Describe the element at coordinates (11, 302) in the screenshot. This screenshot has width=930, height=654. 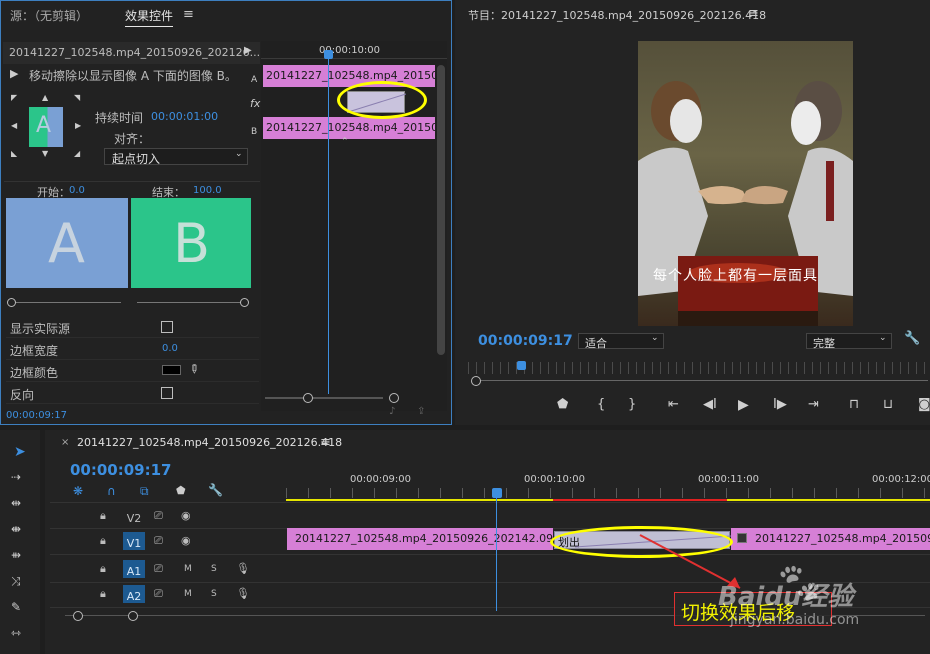
I see `start-slider-handle` at that location.